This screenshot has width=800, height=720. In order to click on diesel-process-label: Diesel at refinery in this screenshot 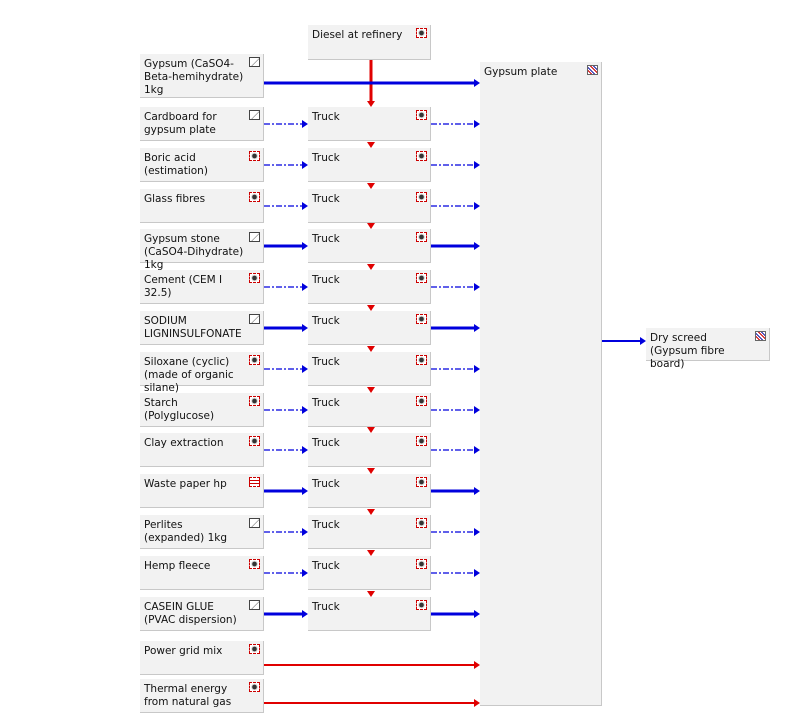, I will do `click(357, 35)`.